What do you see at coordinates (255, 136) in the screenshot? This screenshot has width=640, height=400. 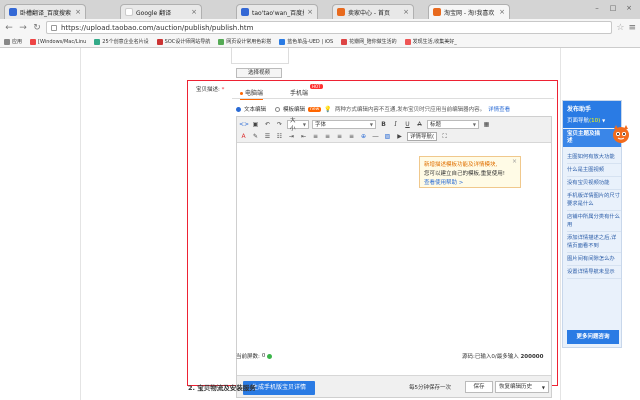 I see `highlight-icon: ✎` at bounding box center [255, 136].